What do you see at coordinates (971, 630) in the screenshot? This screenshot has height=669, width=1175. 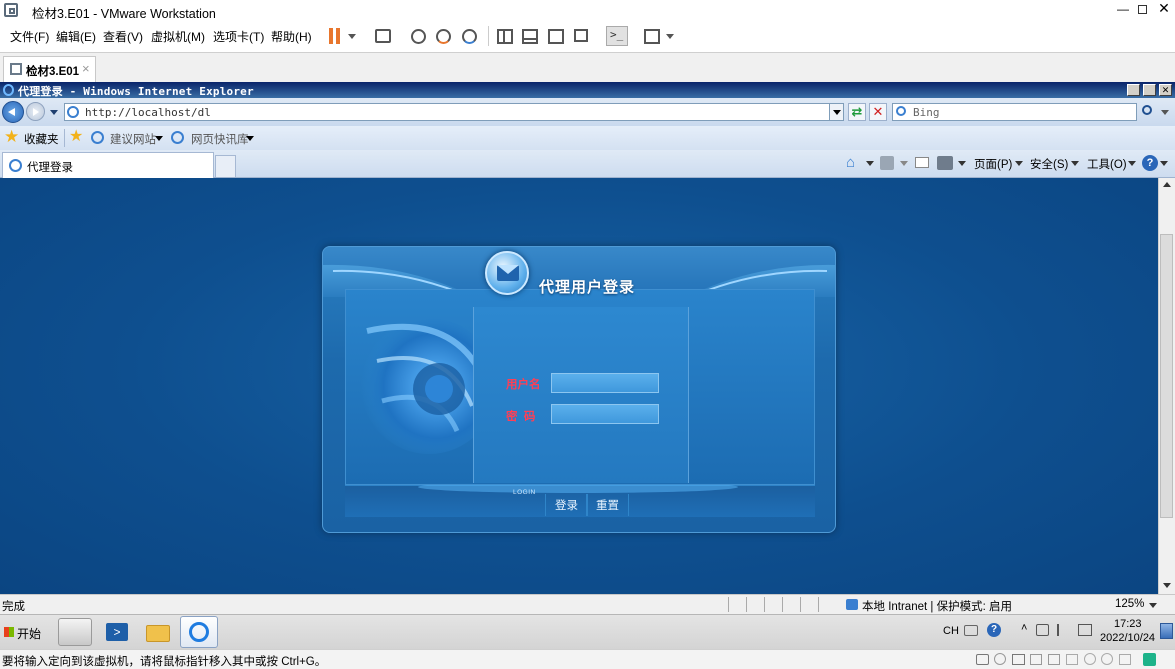 I see `keyboard-icon` at bounding box center [971, 630].